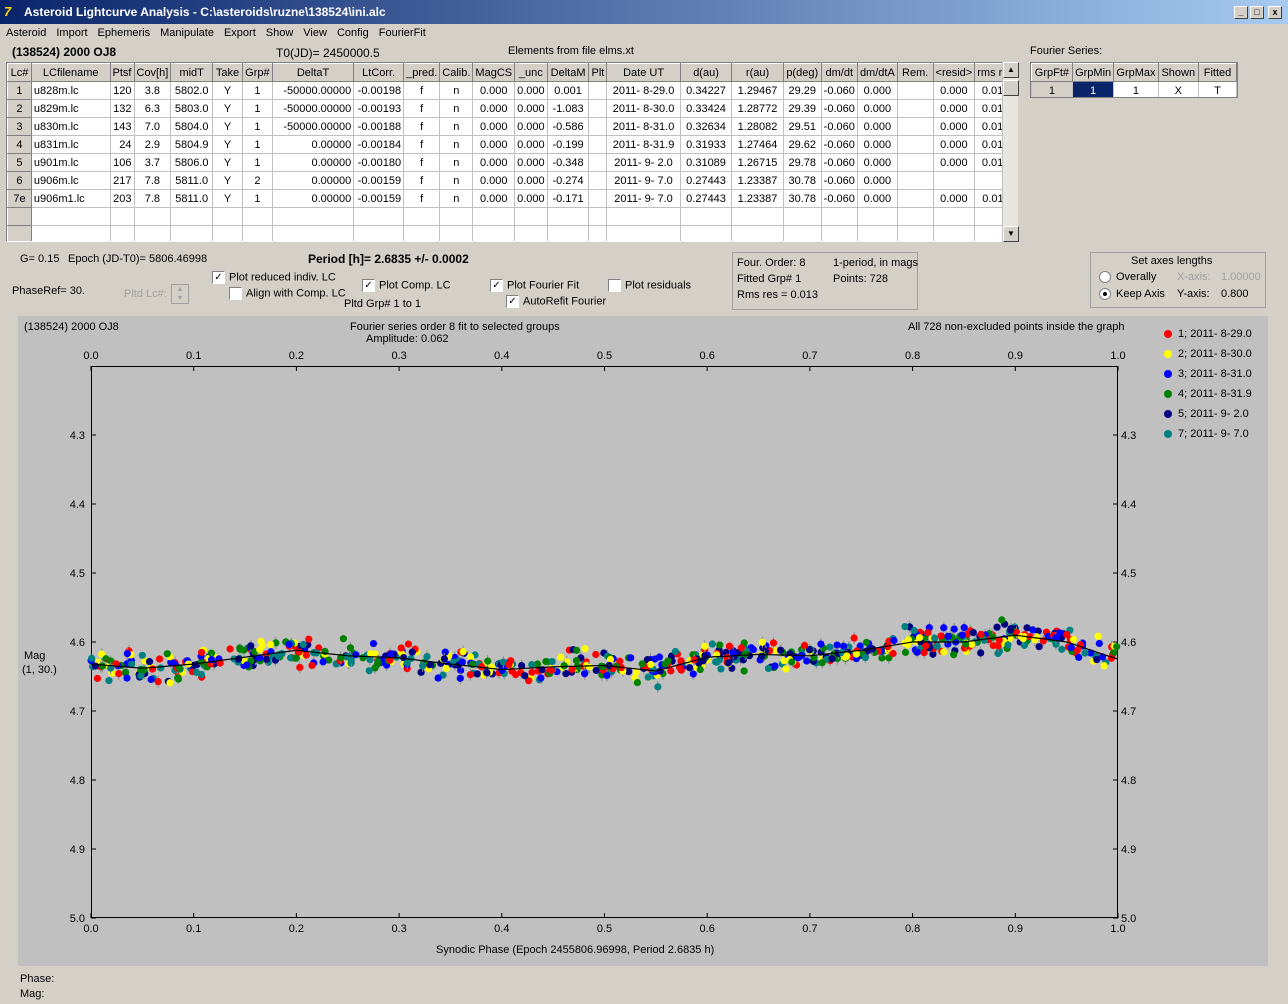  Describe the element at coordinates (1132, 294) in the screenshot. I see `keep-axis-radio: Keep Axis` at that location.